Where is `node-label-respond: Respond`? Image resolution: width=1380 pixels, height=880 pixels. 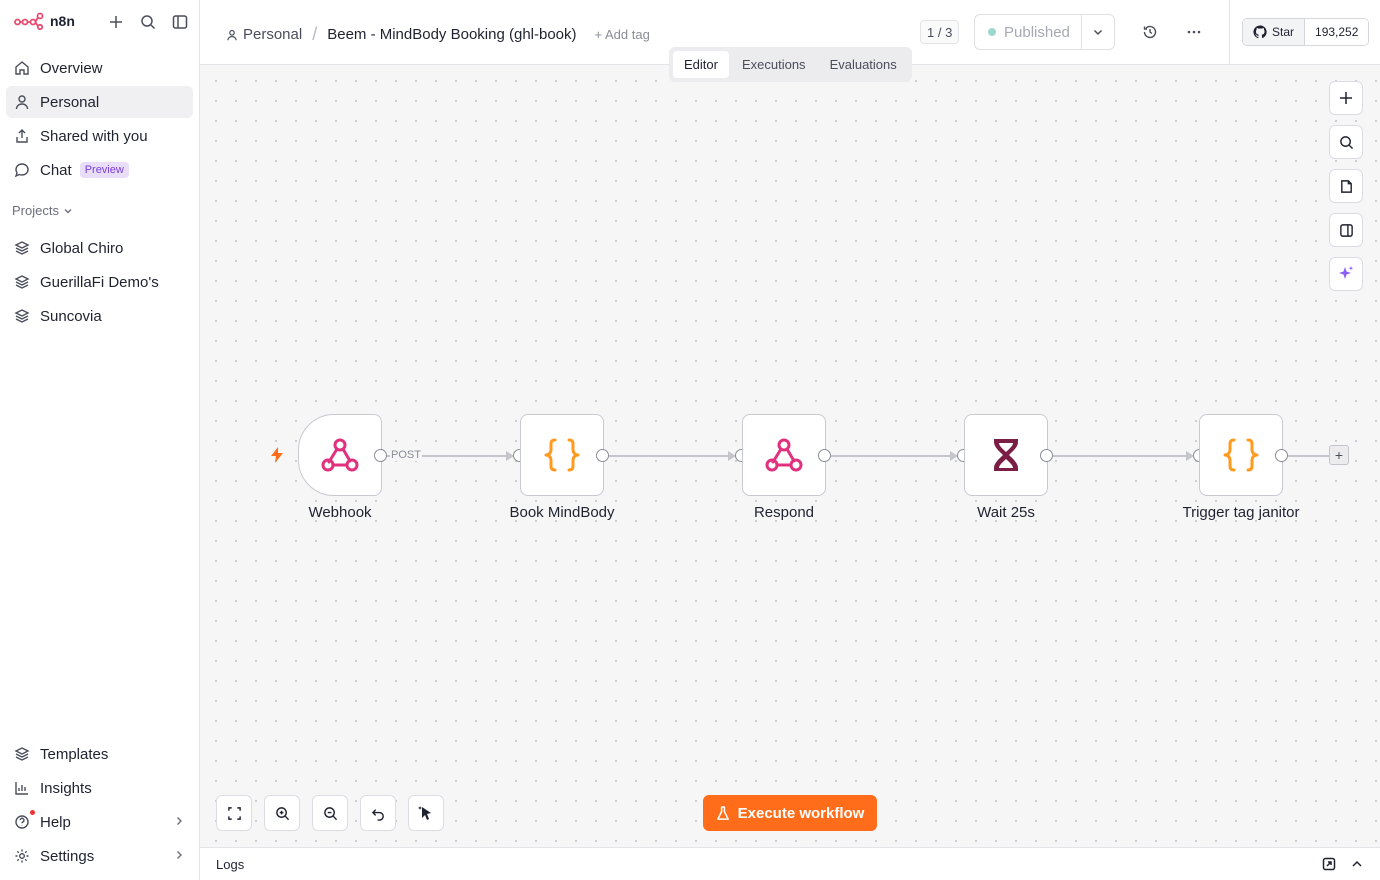 node-label-respond: Respond is located at coordinates (784, 512).